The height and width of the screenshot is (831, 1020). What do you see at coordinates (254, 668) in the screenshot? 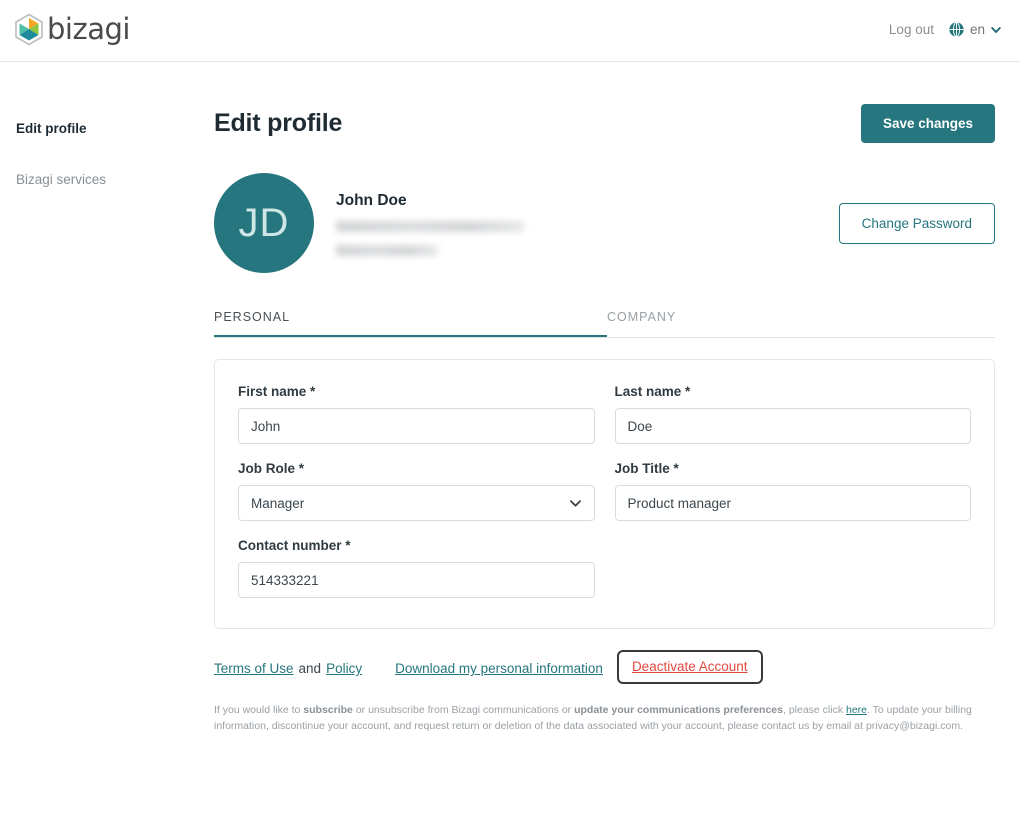
I see `terms-of-use-link: Terms of Use` at bounding box center [254, 668].